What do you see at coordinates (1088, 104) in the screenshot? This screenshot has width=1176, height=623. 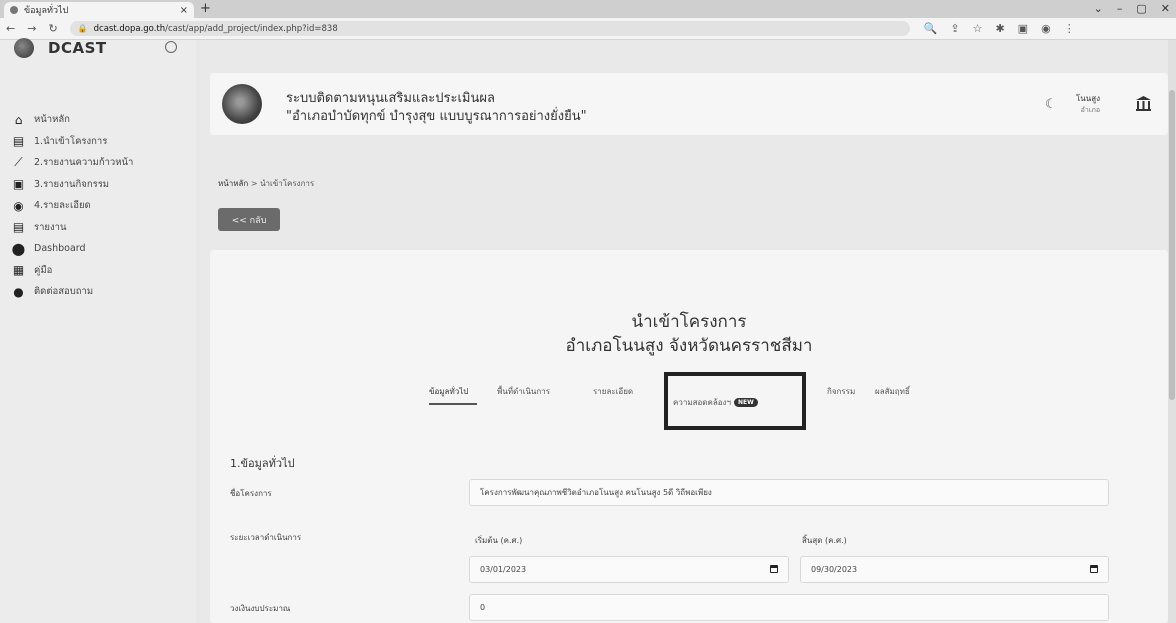 I see `user-info: โนนสูง อำเภอ` at bounding box center [1088, 104].